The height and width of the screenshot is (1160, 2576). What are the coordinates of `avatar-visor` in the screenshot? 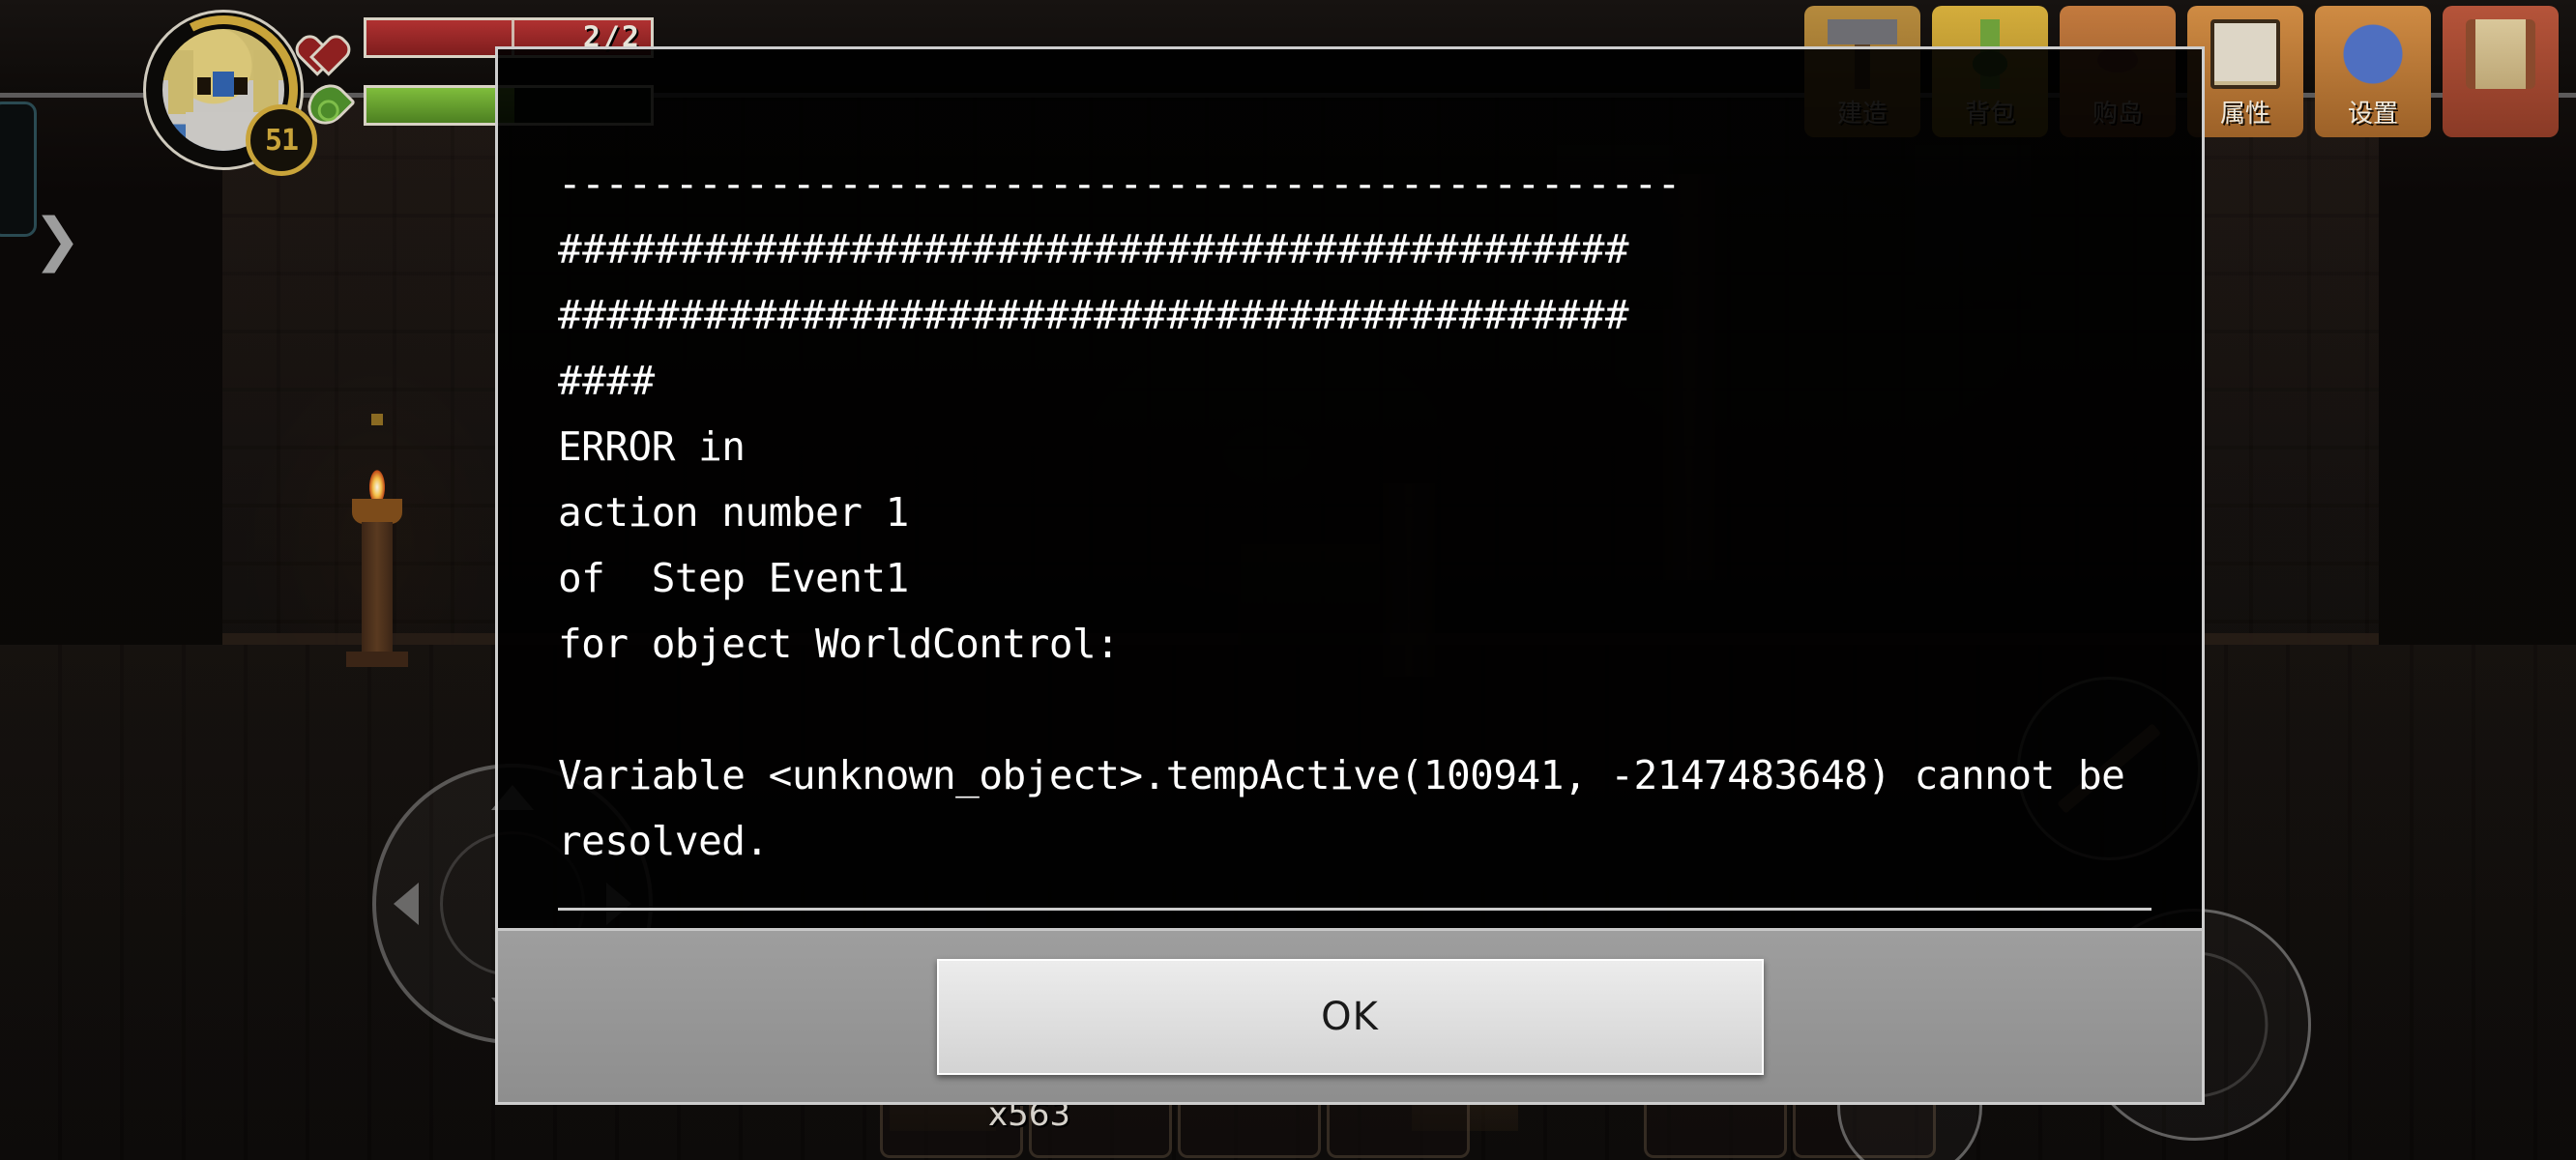 It's located at (223, 85).